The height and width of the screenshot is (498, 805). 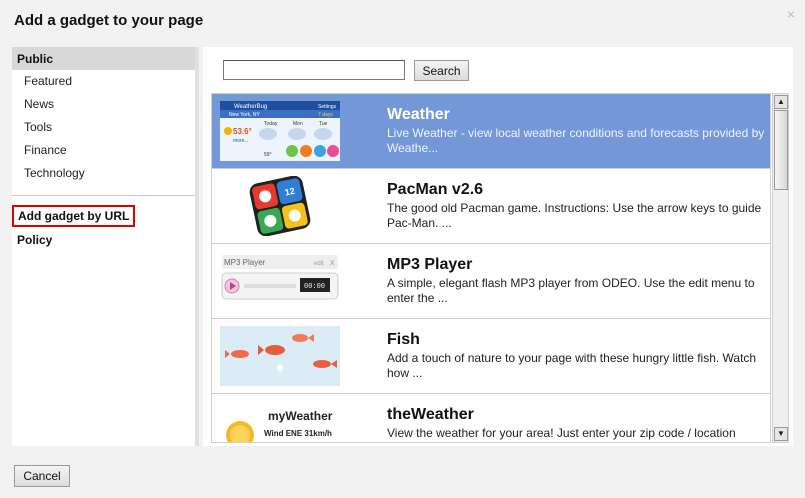 What do you see at coordinates (781, 434) in the screenshot?
I see `scroll-down-arrow-icon: ▼` at bounding box center [781, 434].